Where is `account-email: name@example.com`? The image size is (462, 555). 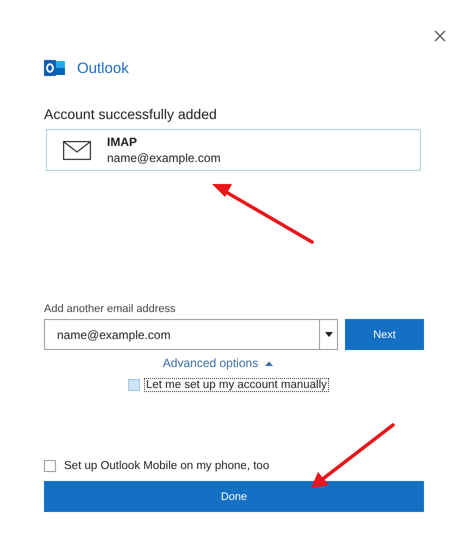 account-email: name@example.com is located at coordinates (164, 158).